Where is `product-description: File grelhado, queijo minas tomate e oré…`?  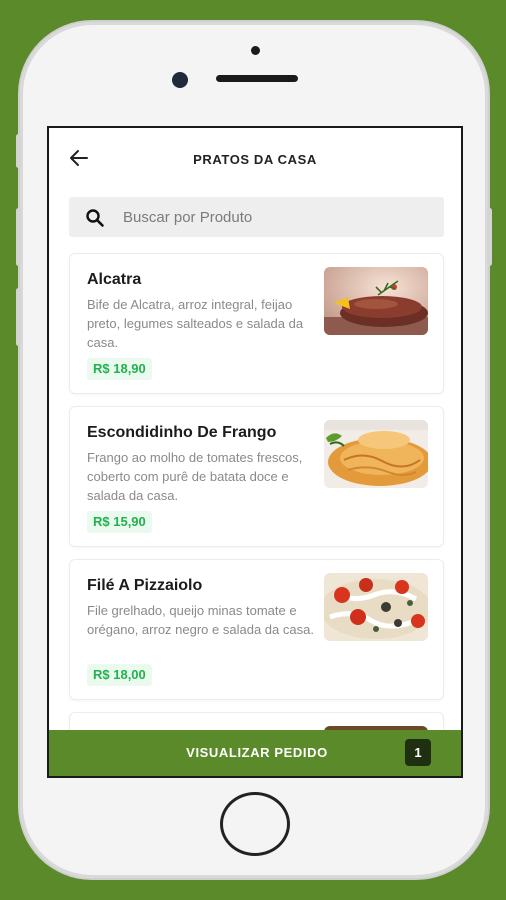
product-description: File grelhado, queijo minas tomate e oré… is located at coordinates (200, 620).